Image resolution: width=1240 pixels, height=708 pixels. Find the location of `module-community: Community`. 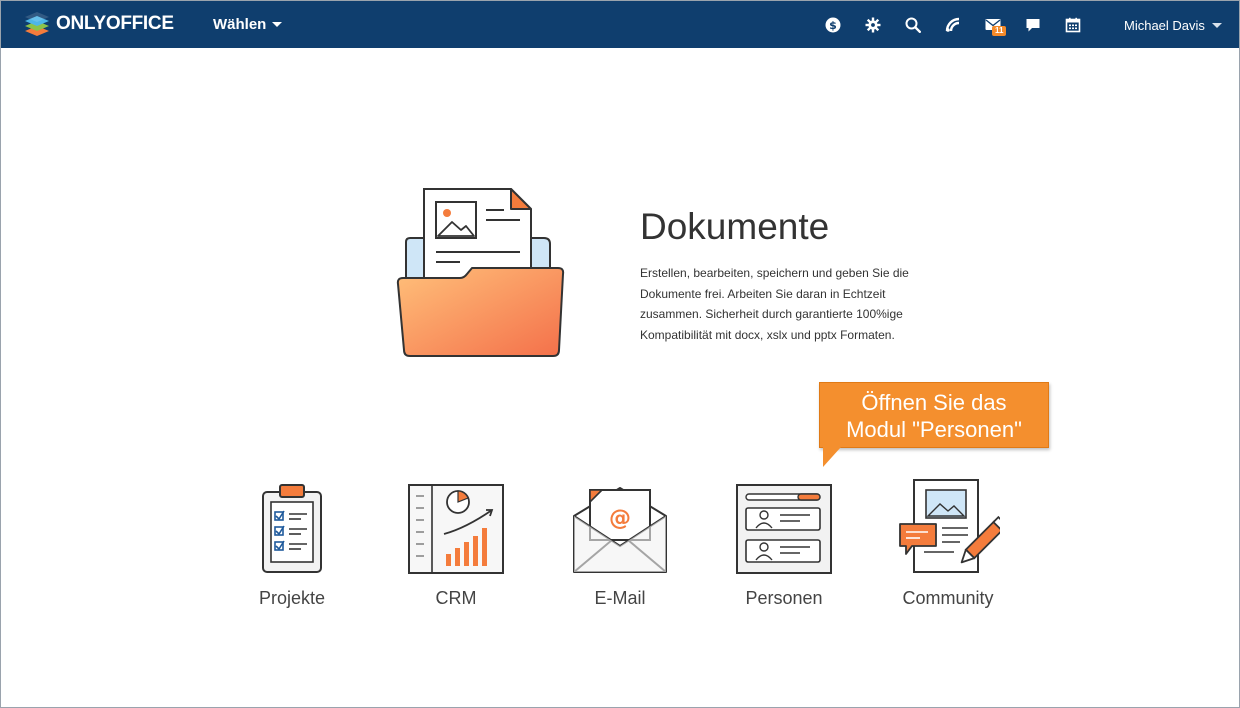

module-community: Community is located at coordinates (948, 545).